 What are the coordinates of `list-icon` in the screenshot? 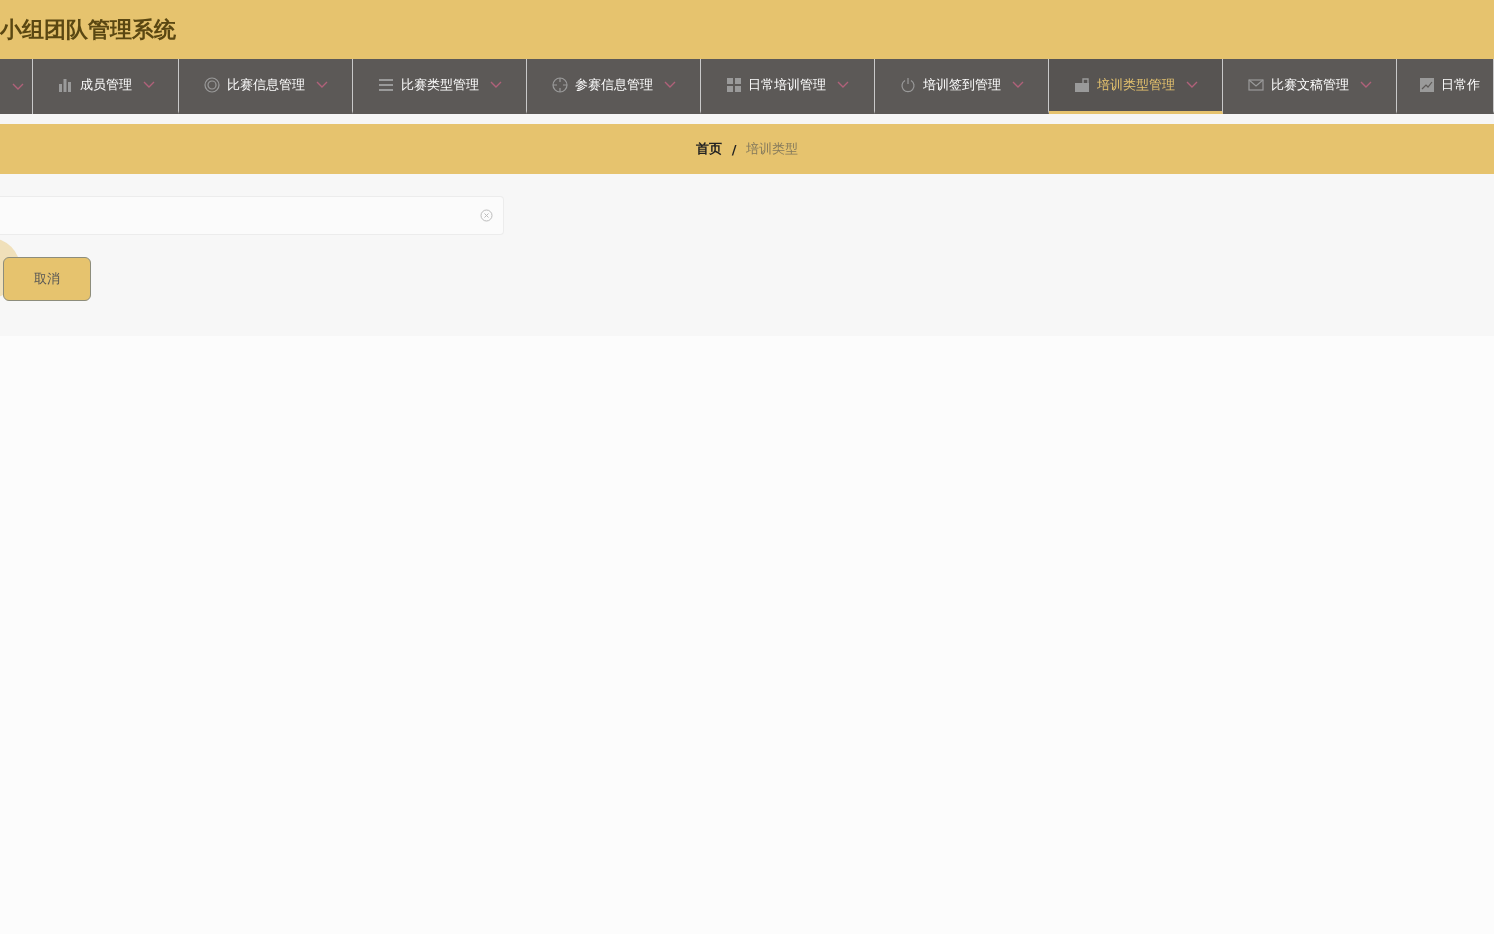 It's located at (385, 85).